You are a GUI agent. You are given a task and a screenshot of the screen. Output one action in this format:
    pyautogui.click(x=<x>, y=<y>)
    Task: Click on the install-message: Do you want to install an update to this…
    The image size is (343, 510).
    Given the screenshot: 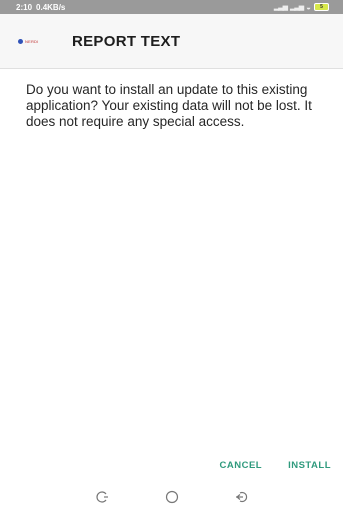 What is the action you would take?
    pyautogui.click(x=169, y=105)
    